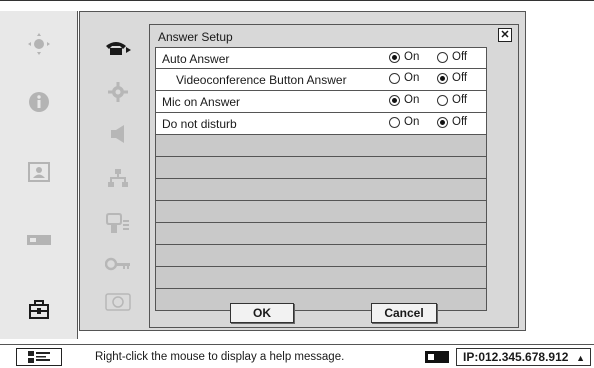  What do you see at coordinates (118, 264) in the screenshot?
I see `key-icon` at bounding box center [118, 264].